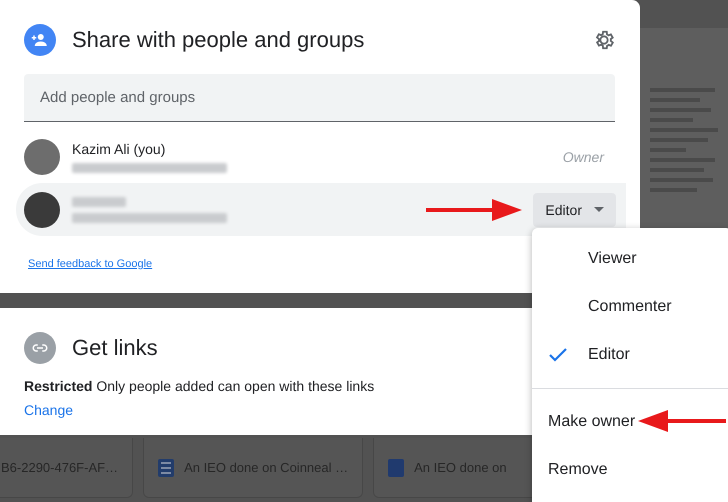 Image resolution: width=728 pixels, height=502 pixels. Describe the element at coordinates (583, 157) in the screenshot. I see `role-label: Owner` at that location.